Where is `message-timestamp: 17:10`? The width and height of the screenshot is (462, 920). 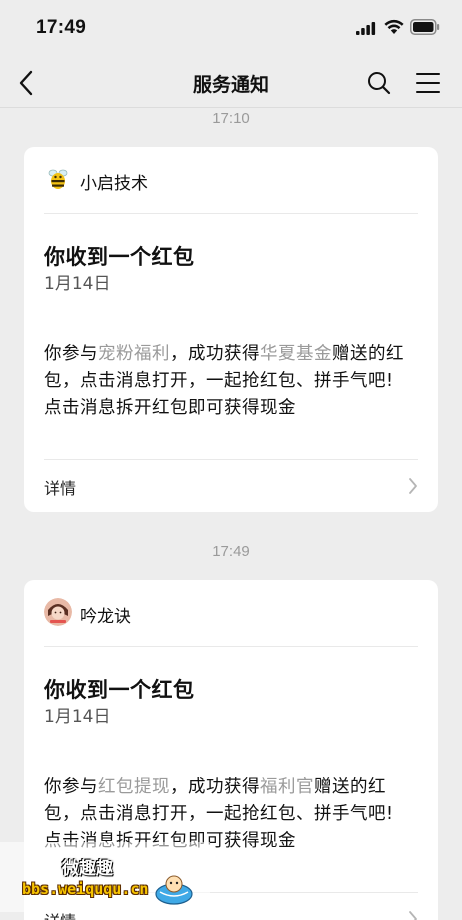
message-timestamp: 17:10 is located at coordinates (231, 118).